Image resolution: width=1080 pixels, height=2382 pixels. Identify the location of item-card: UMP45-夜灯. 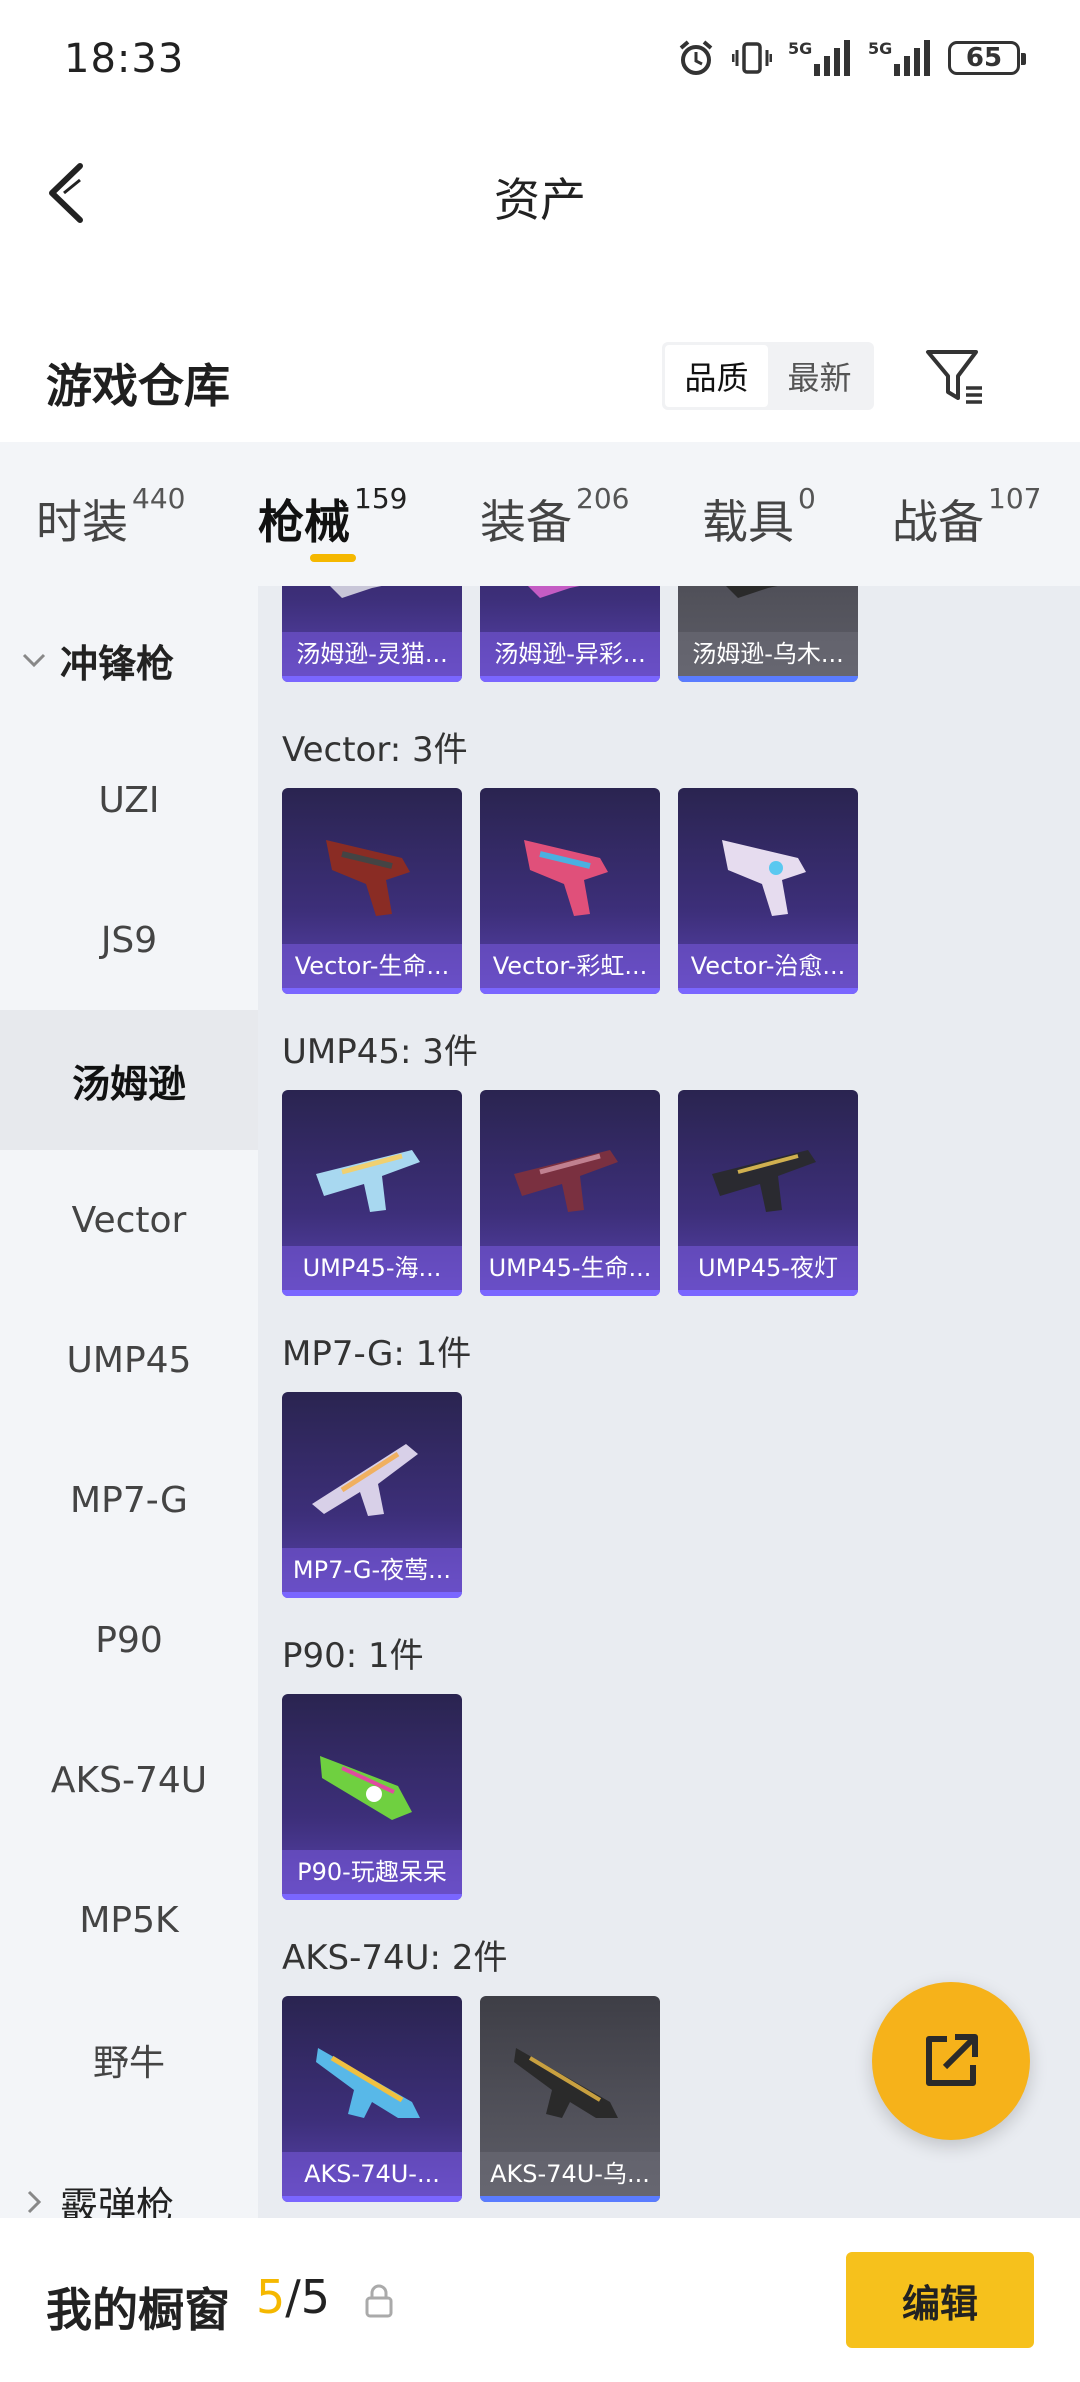
(768, 1193).